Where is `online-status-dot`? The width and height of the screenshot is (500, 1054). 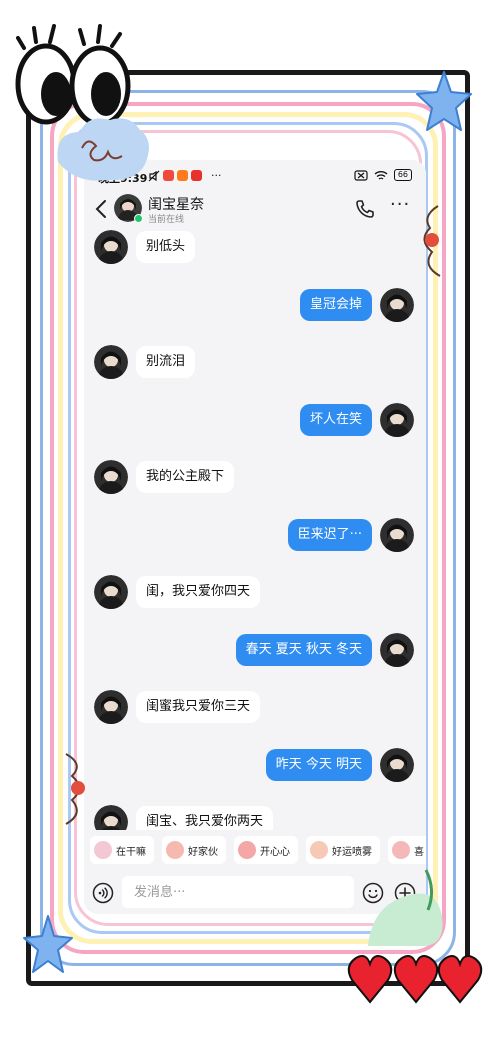
online-status-dot is located at coordinates (138, 218).